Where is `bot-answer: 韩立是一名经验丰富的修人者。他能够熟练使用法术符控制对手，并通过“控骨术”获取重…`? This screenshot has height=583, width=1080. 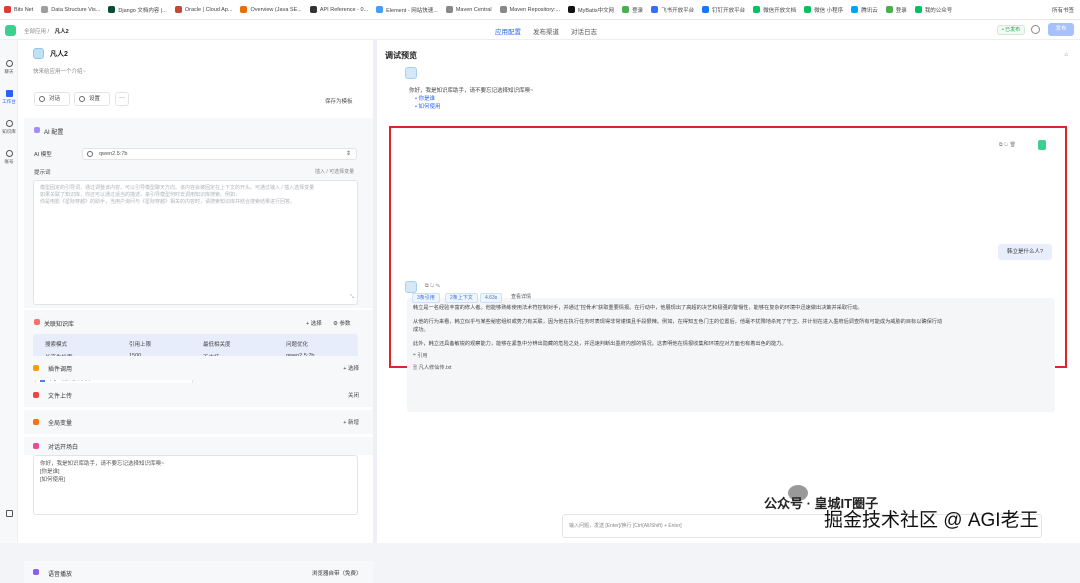 bot-answer: 韩立是一名经验丰富的修人者。他能够熟练使用法术符控制对手，并通过“控骨术”获取重… is located at coordinates (731, 355).